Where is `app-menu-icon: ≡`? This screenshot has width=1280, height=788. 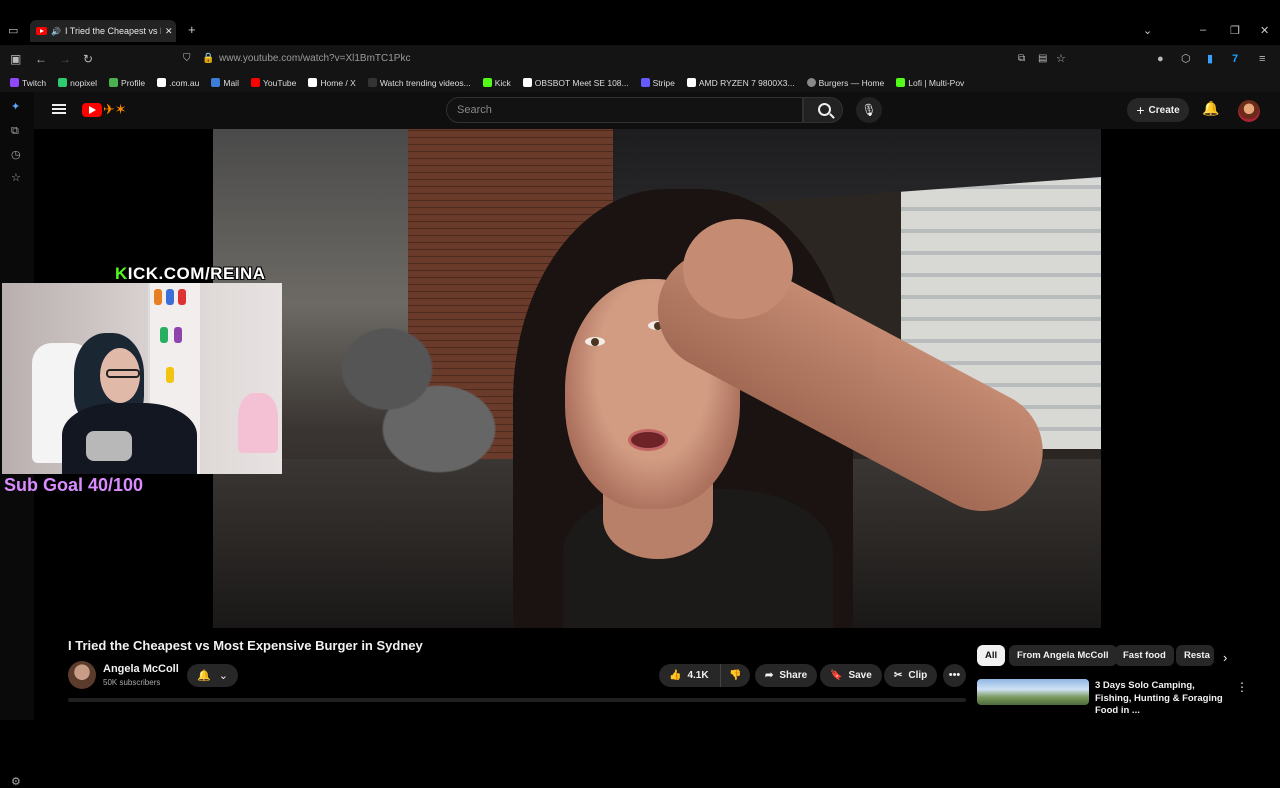 app-menu-icon: ≡ is located at coordinates (1262, 59).